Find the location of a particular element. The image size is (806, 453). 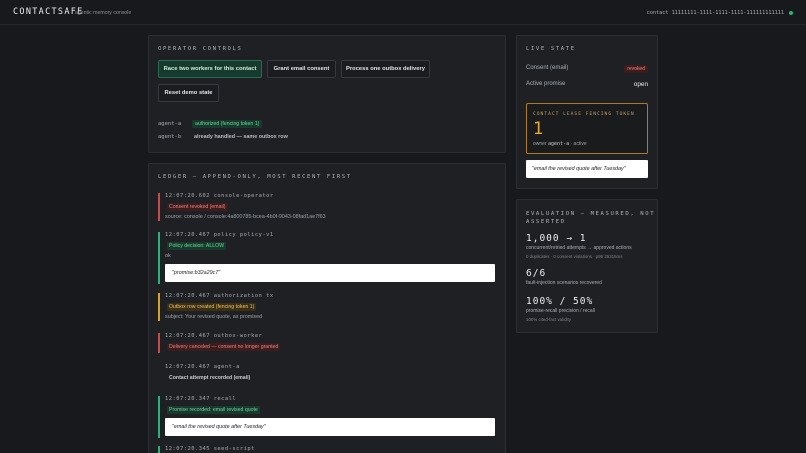

agent-a-result-badge: authorized (fencing token 1) is located at coordinates (227, 124).